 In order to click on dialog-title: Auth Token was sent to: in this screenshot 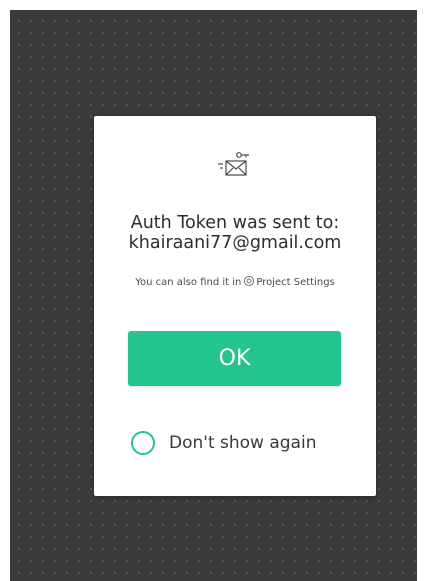, I will do `click(235, 223)`.